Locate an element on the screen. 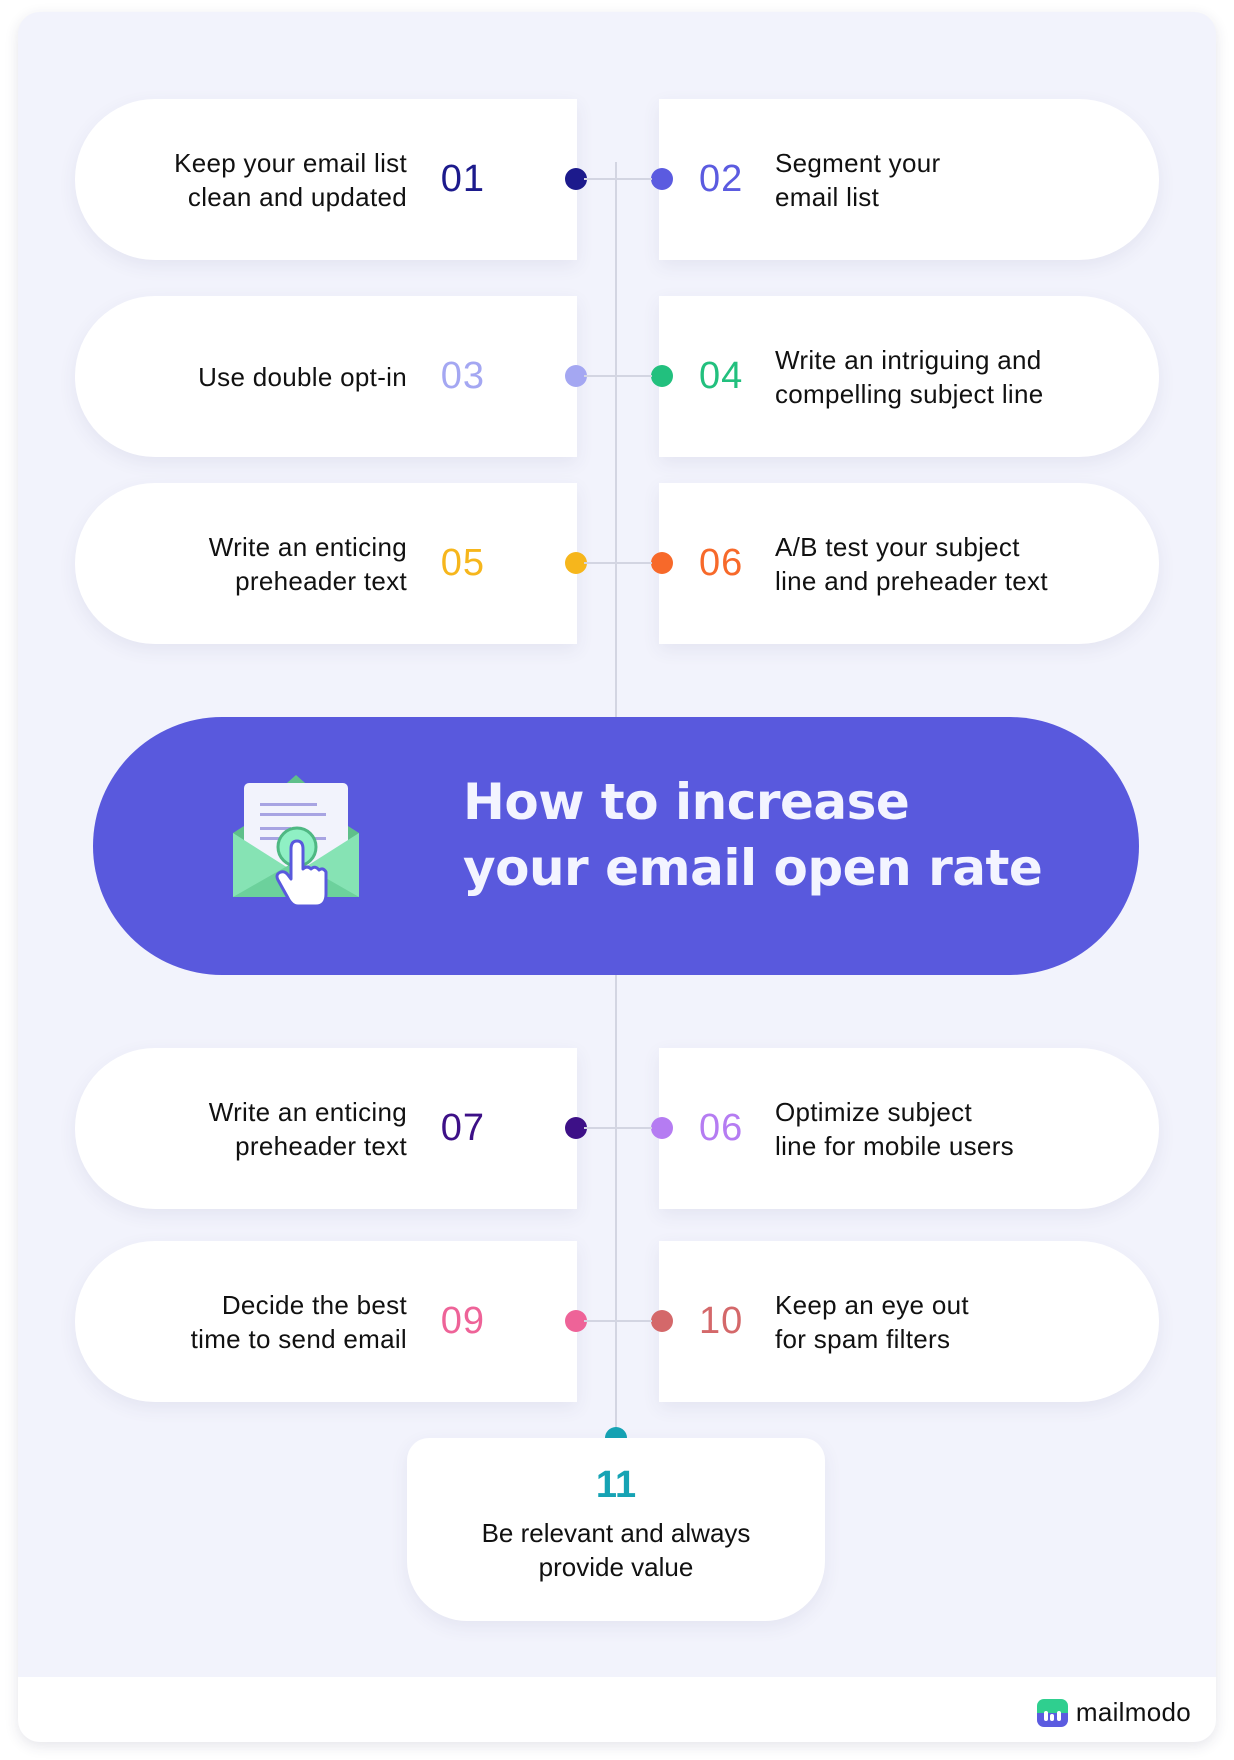  tip-number: 10 is located at coordinates (721, 1321).